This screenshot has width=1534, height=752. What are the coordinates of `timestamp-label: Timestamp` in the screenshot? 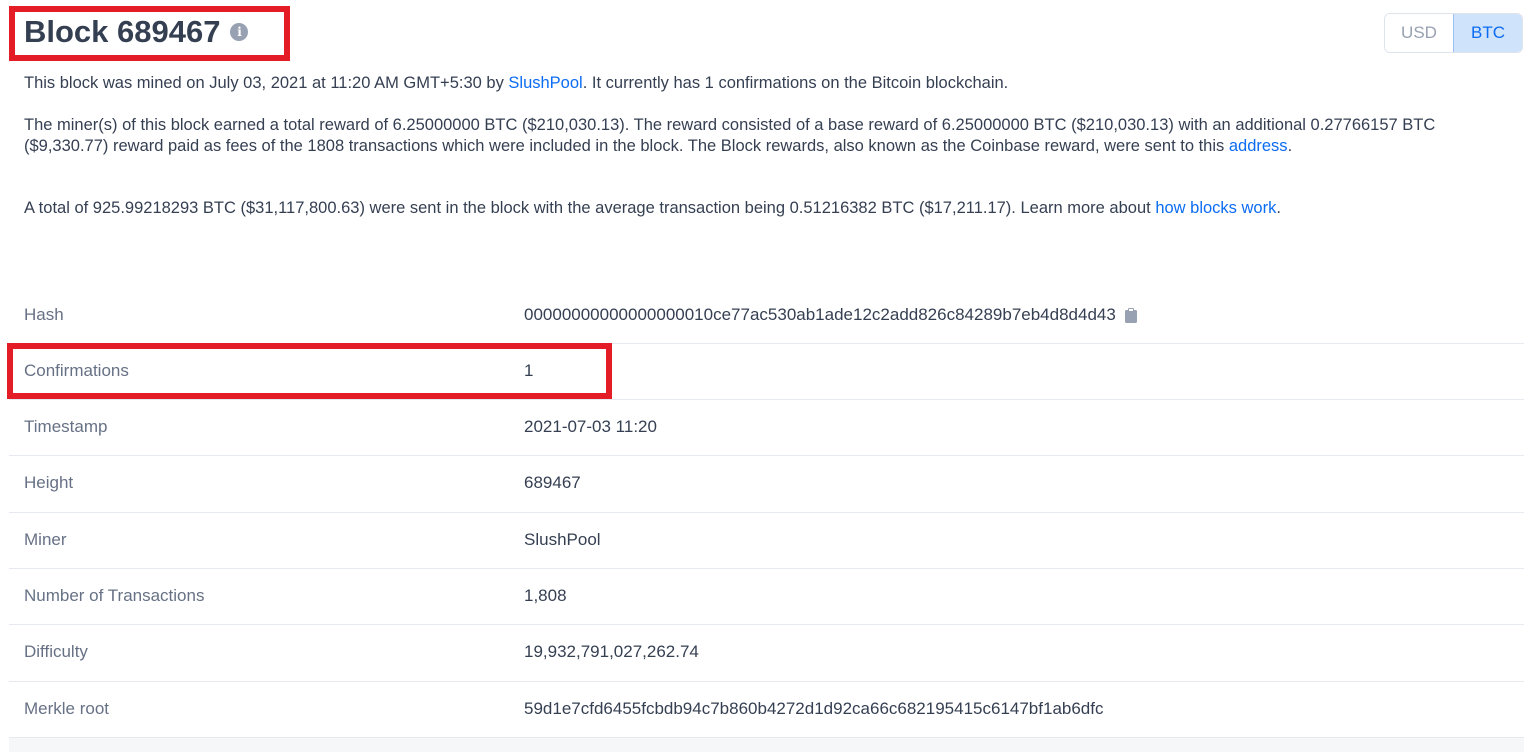 It's located at (66, 426).